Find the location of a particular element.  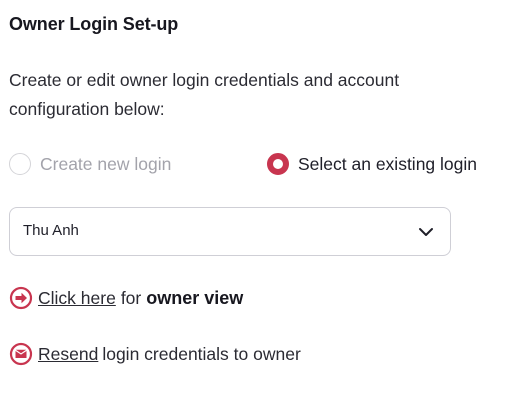

radio-checked-icon is located at coordinates (278, 164).